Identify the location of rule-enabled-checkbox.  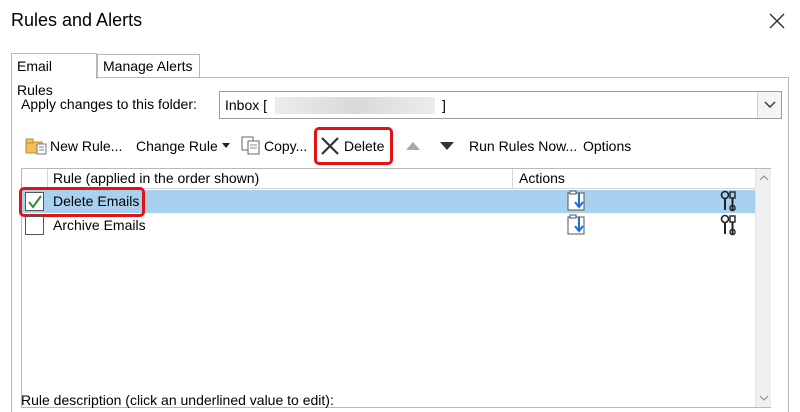
(34, 225).